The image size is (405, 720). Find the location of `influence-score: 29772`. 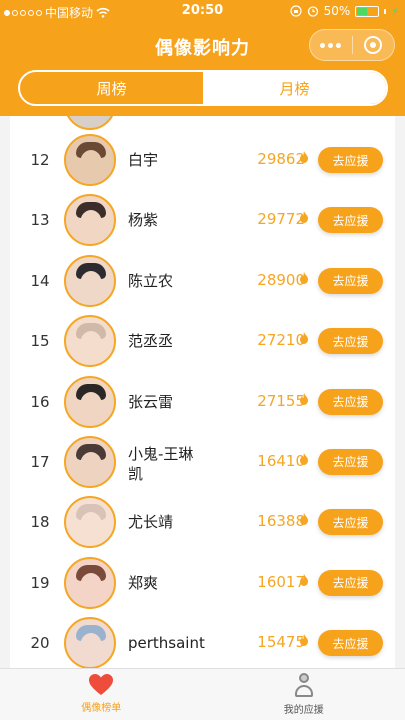

influence-score: 29772 is located at coordinates (281, 219).